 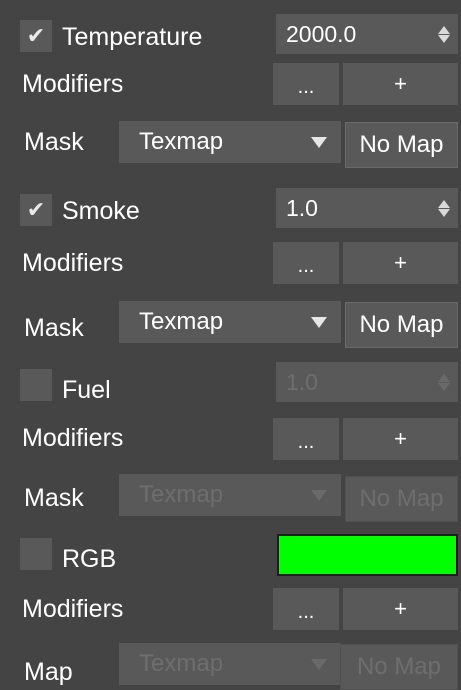 What do you see at coordinates (367, 382) in the screenshot?
I see `fuel-spinner: 1.0` at bounding box center [367, 382].